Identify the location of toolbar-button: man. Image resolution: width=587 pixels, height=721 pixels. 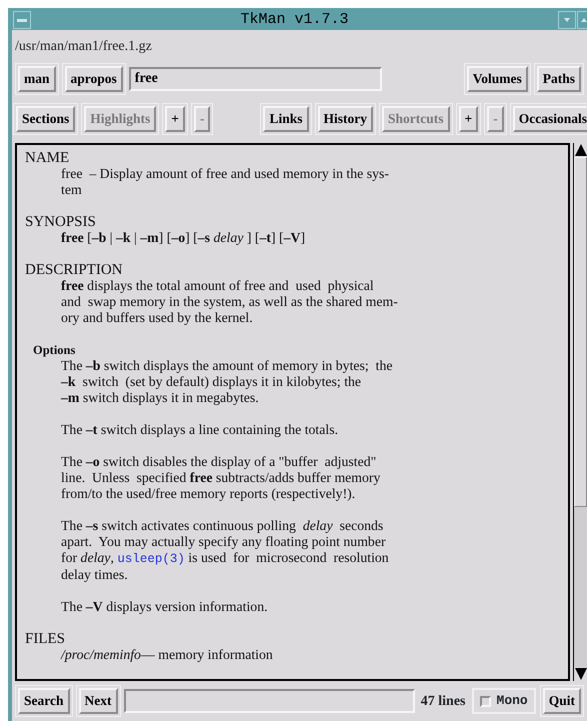
(37, 79).